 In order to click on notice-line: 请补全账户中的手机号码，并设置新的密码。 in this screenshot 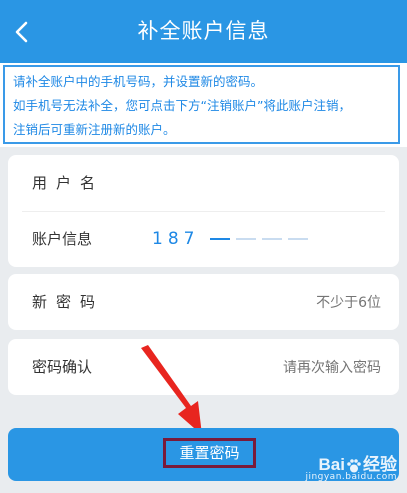, I will do `click(138, 81)`.